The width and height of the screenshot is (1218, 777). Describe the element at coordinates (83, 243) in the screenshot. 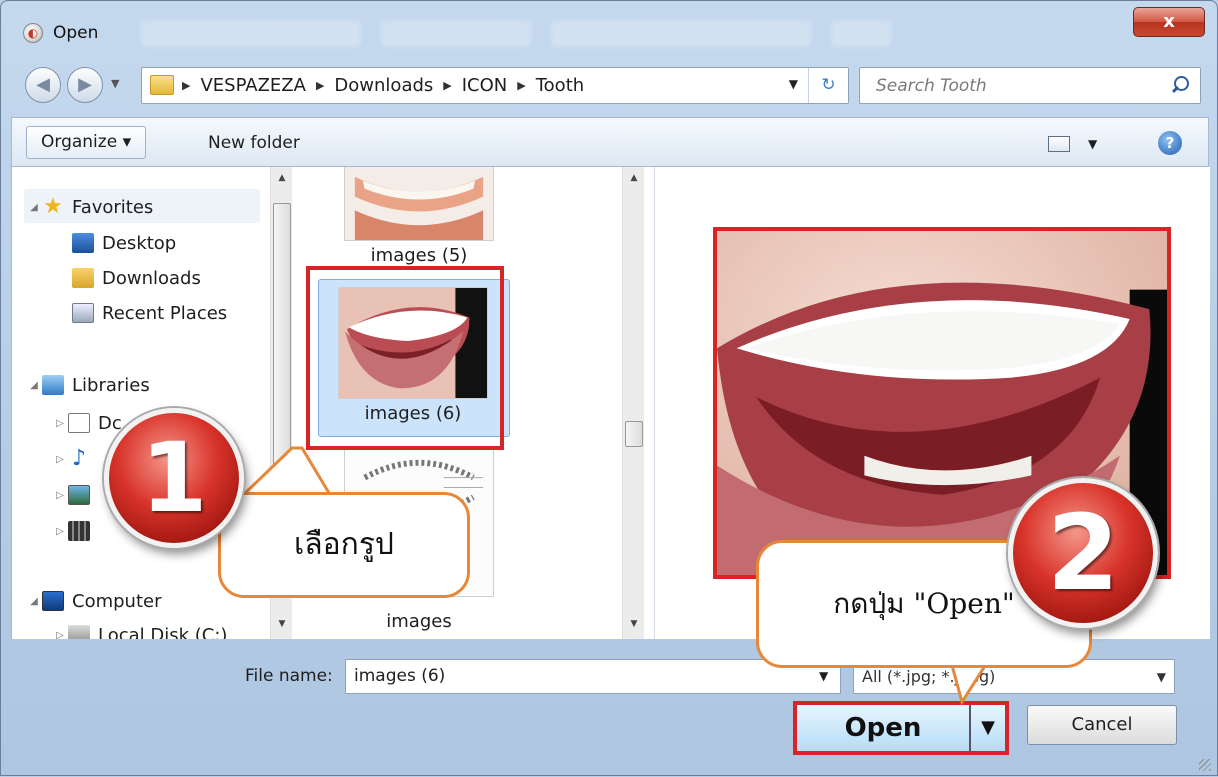

I see `desktop-icon` at that location.